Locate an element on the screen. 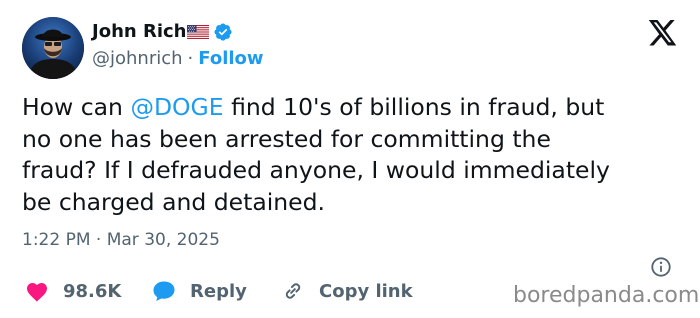 The height and width of the screenshot is (318, 700). copy-link-button: Copy link is located at coordinates (347, 291).